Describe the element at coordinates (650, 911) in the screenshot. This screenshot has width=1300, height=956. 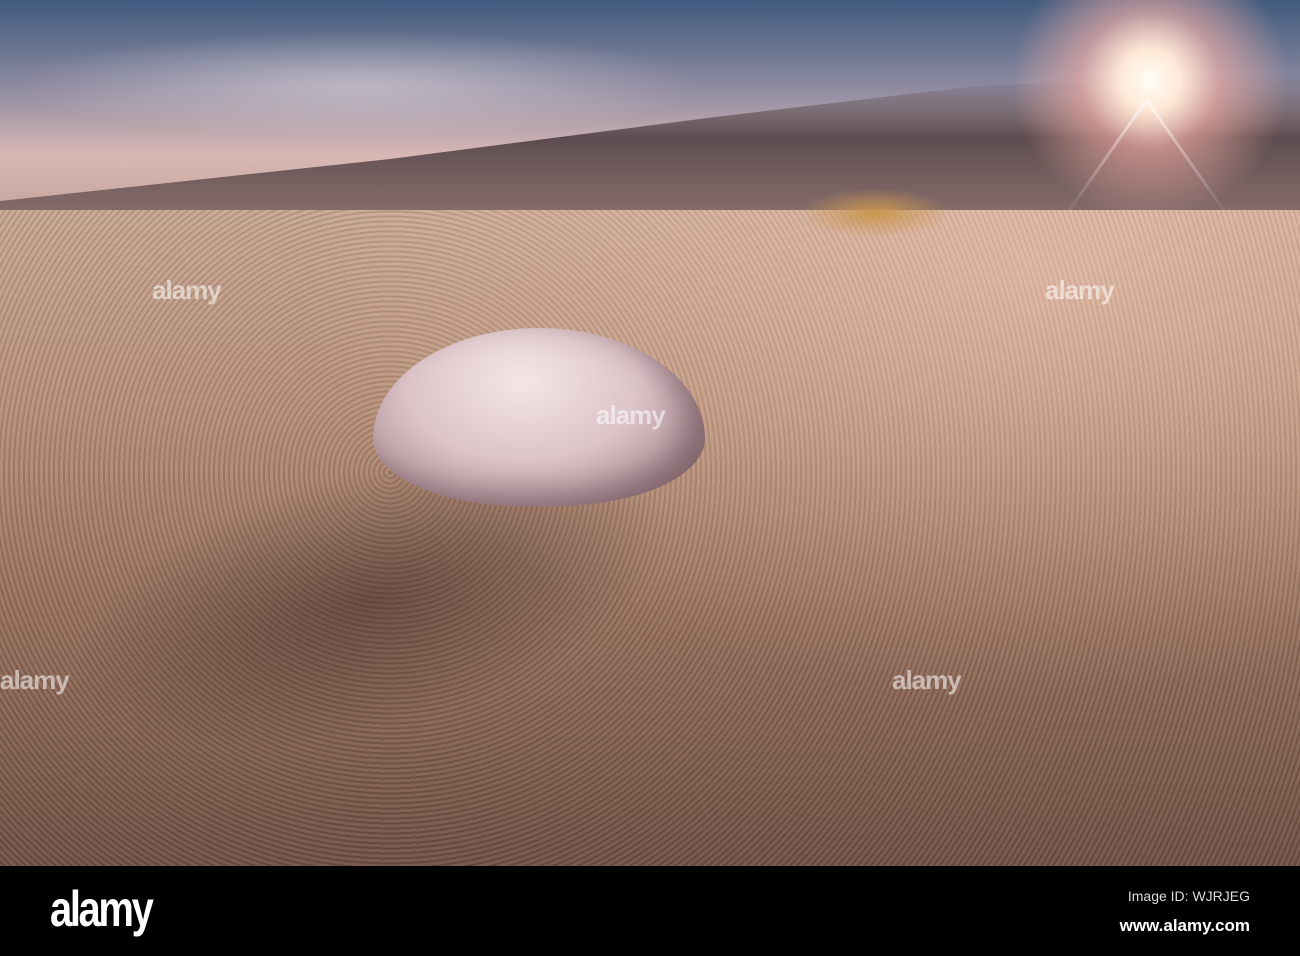
I see `footer-bar: alamy Image ID: WJRJEG www.alamy.com` at that location.